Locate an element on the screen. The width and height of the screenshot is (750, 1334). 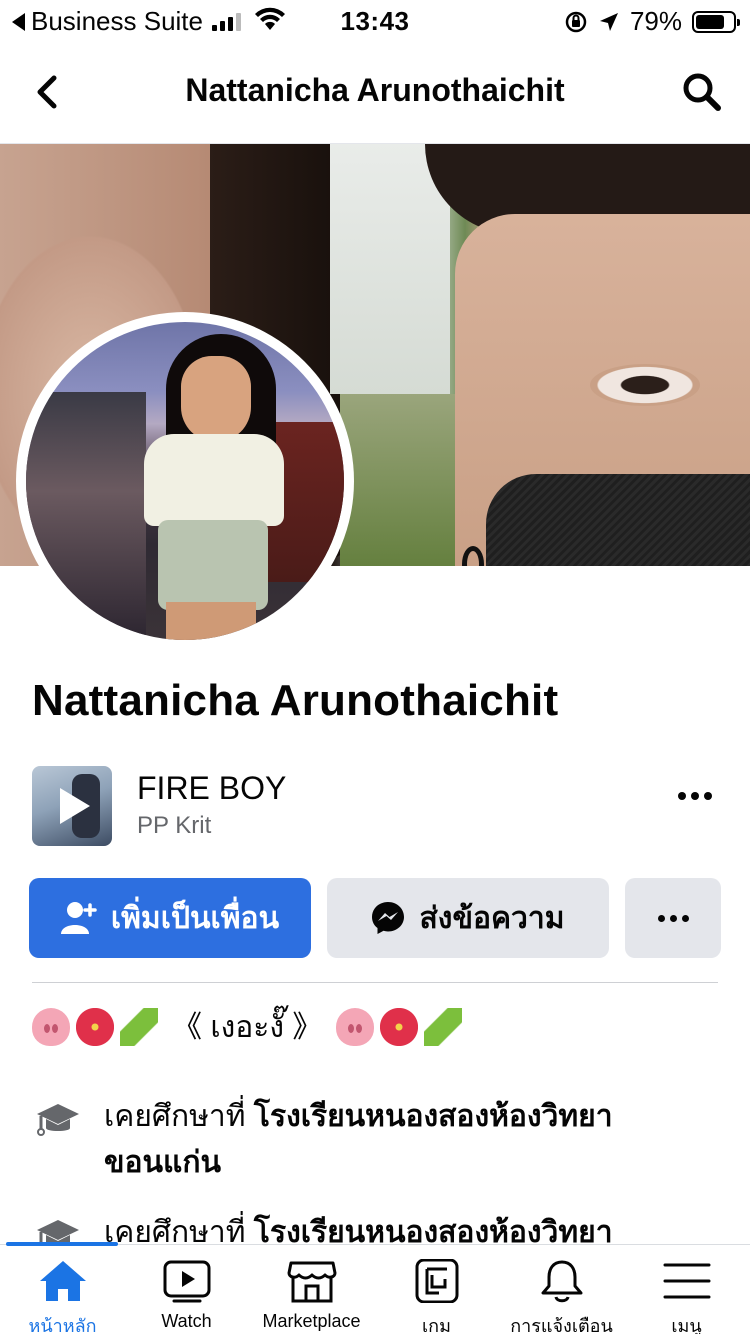
education-prefix: เคยศึกษาที่ is located at coordinates (179, 1116).